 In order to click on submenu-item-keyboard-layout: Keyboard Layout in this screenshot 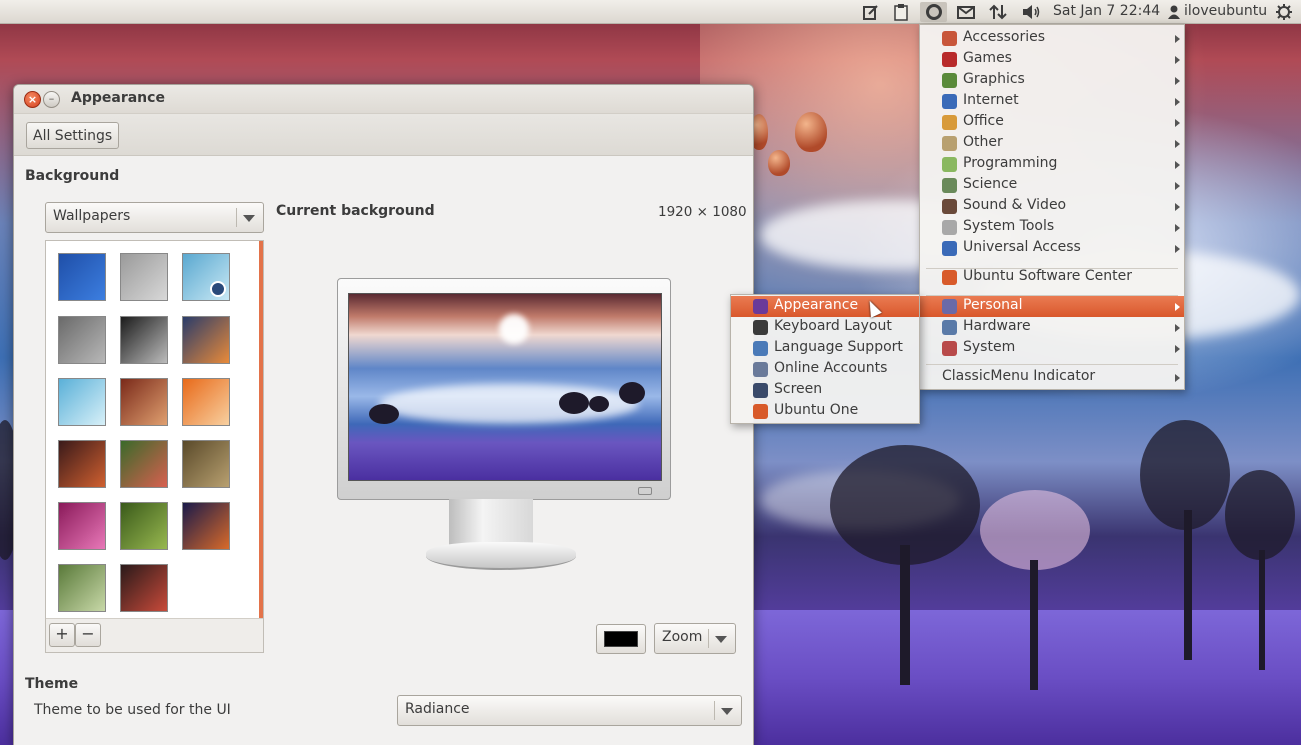, I will do `click(825, 327)`.